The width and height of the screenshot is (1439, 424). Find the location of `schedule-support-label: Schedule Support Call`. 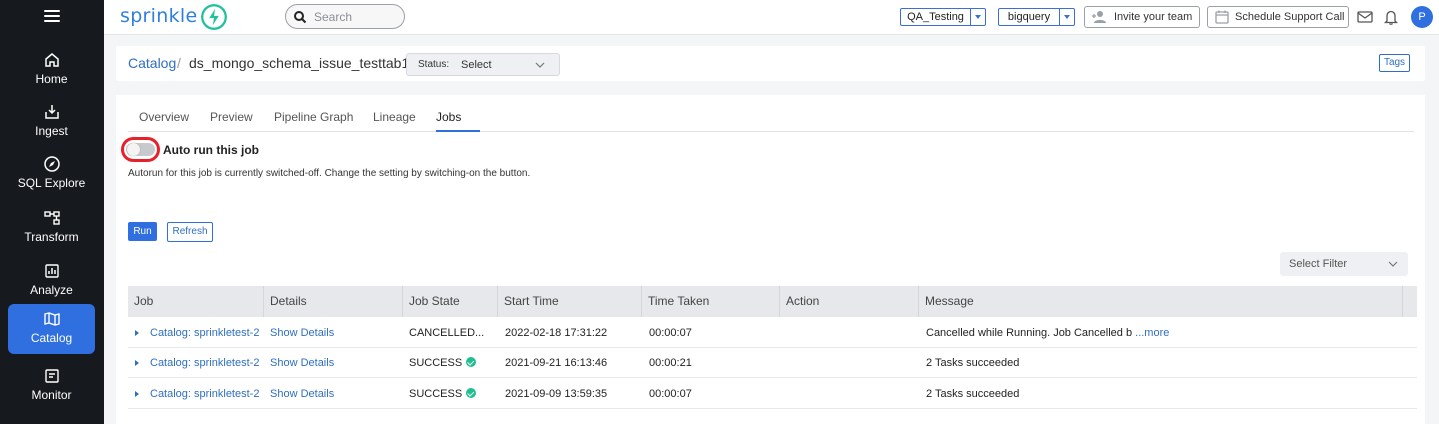

schedule-support-label: Schedule Support Call is located at coordinates (1290, 17).